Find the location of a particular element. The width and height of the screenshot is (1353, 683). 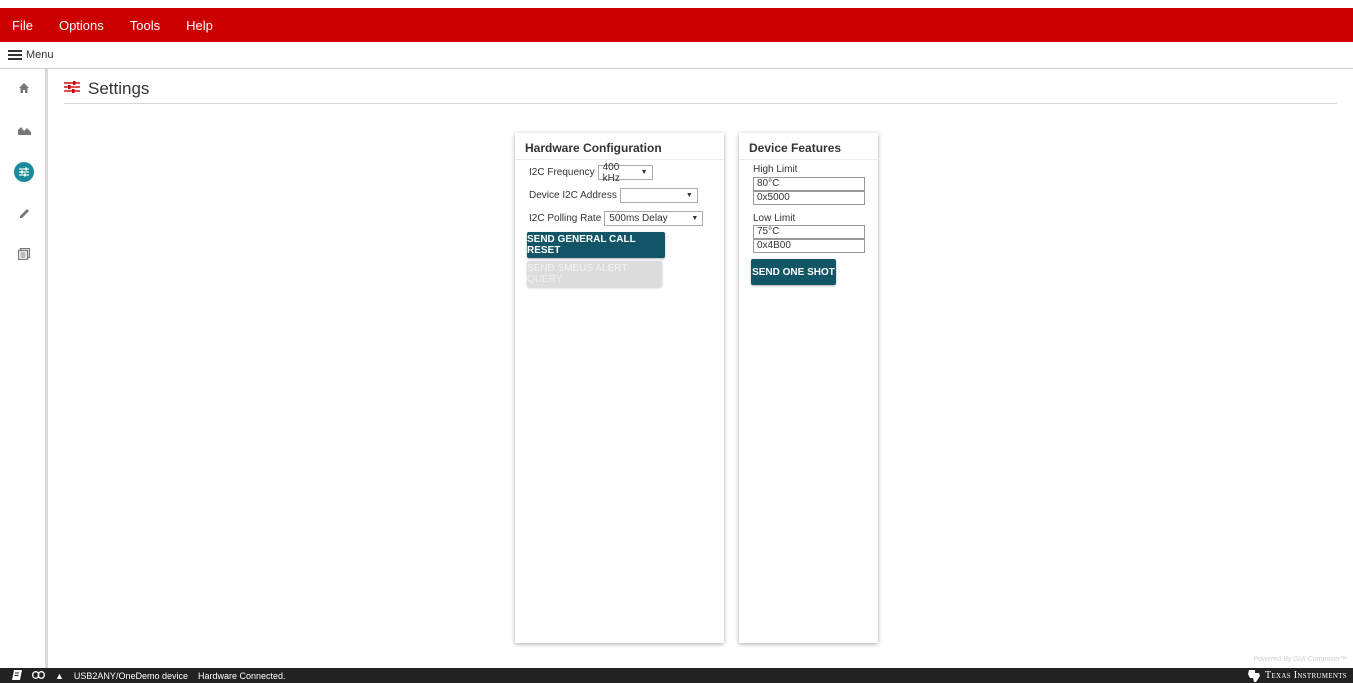

register-icon is located at coordinates (24, 254).